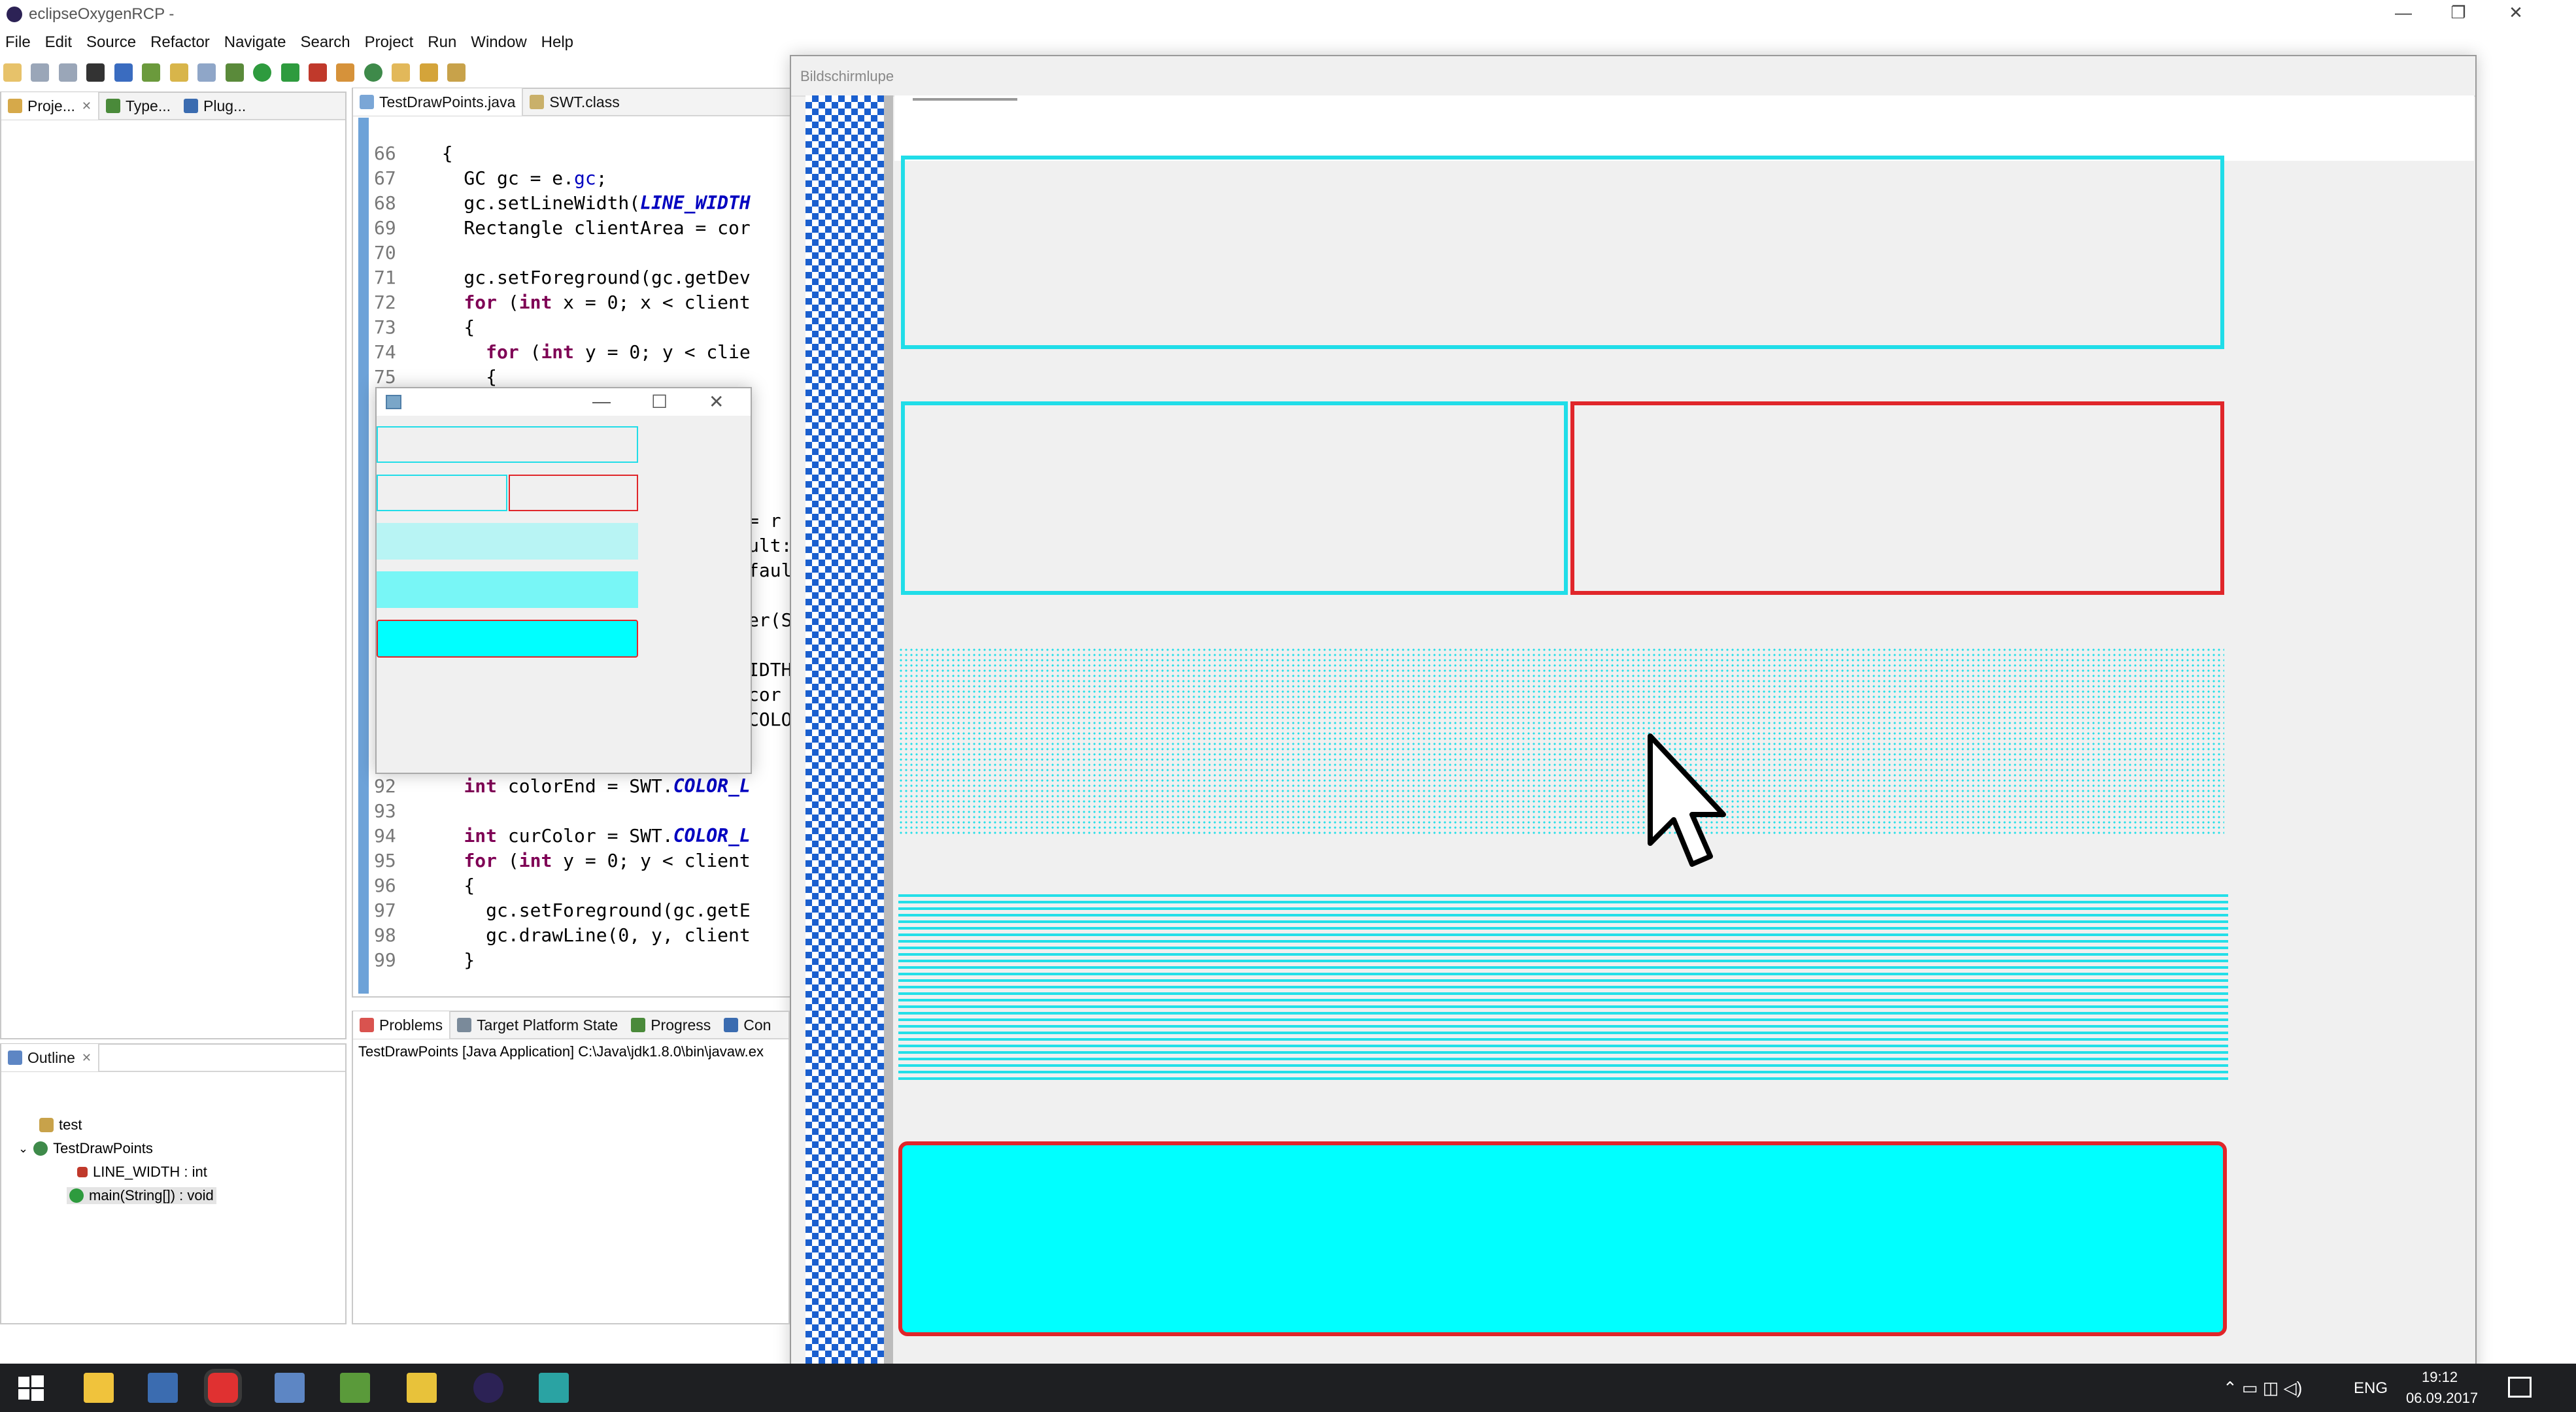 The image size is (2576, 1412). I want to click on tab-console: Con, so click(747, 1025).